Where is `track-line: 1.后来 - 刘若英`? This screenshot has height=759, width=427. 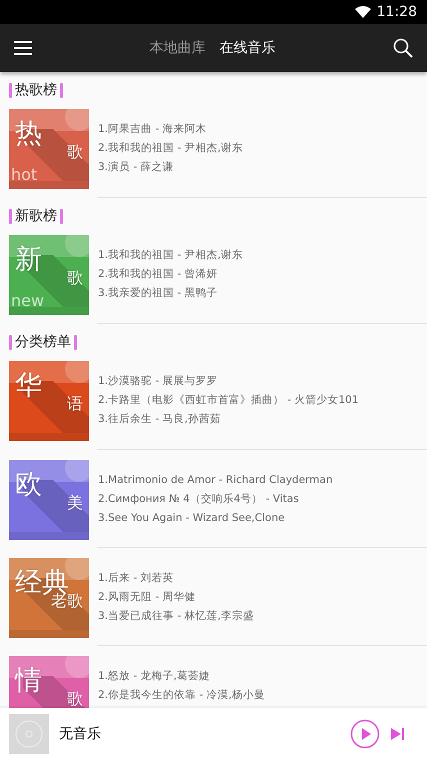 track-line: 1.后来 - 刘若英 is located at coordinates (136, 578).